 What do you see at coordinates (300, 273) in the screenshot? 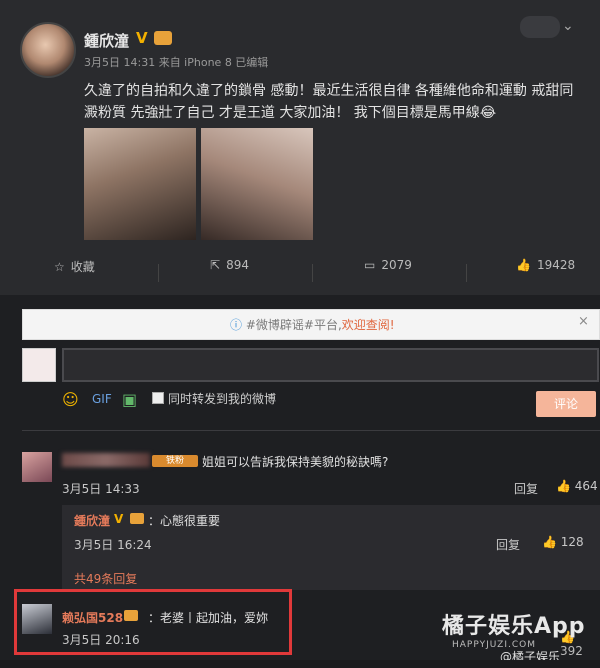
I see `post-action-bar: ☆ 收藏 ⇱ 894 ▭ 2079 👍 19428` at bounding box center [300, 273].